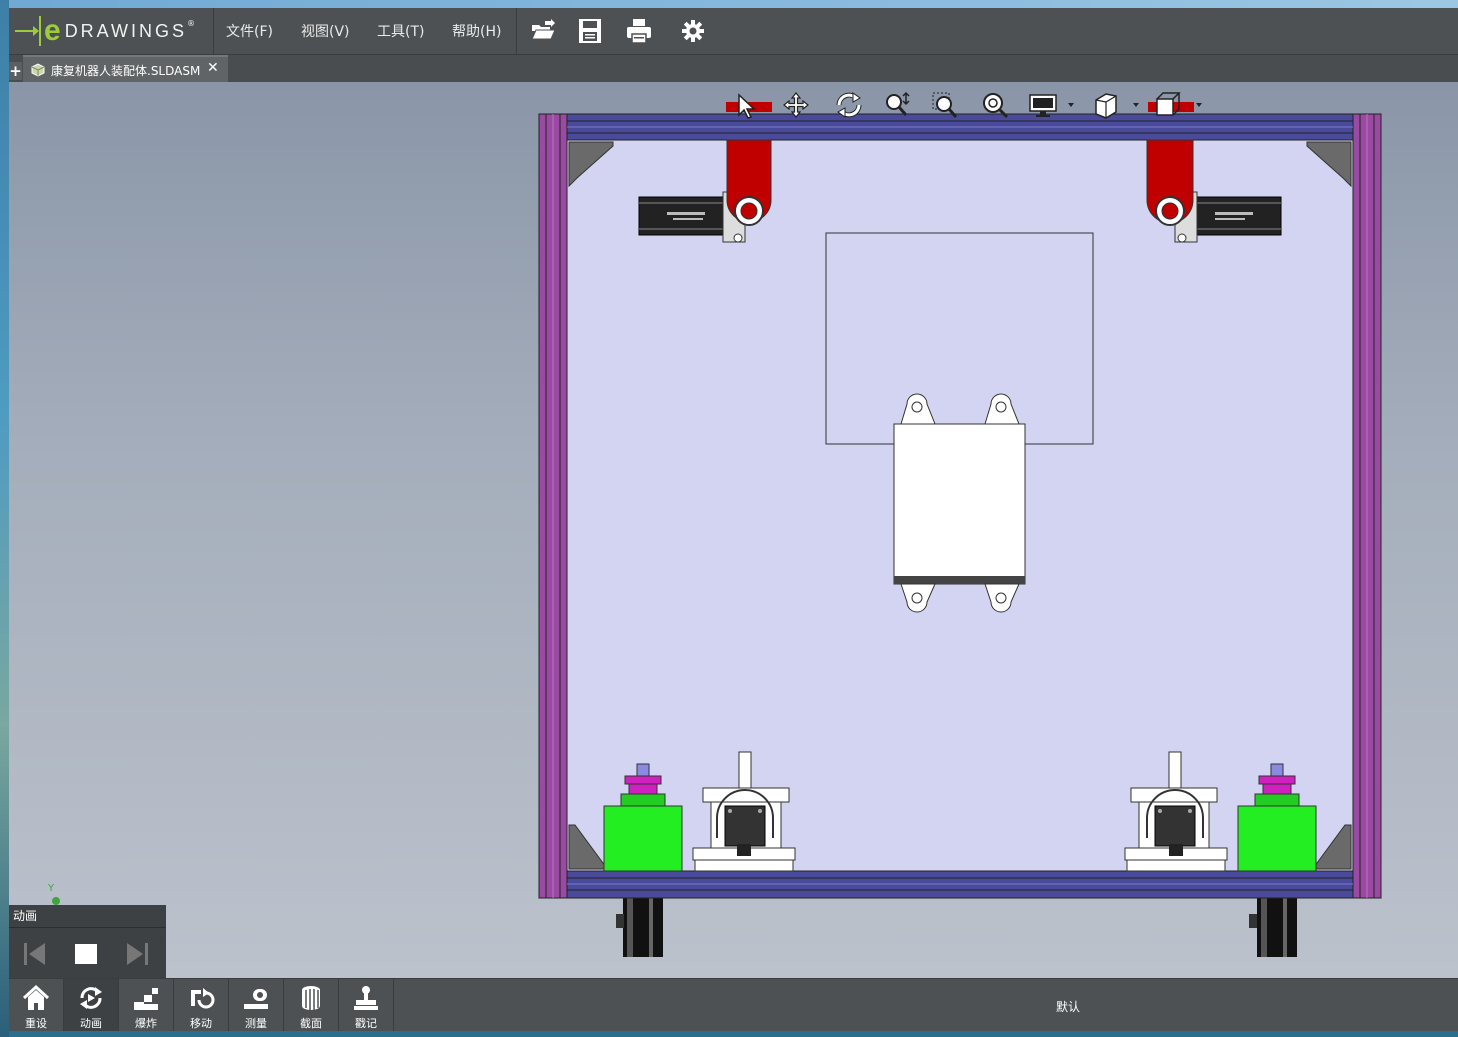 This screenshot has height=1037, width=1458. I want to click on document-tab-row: + 康复机器人装配体.SLDASM ✕, so click(733, 68).